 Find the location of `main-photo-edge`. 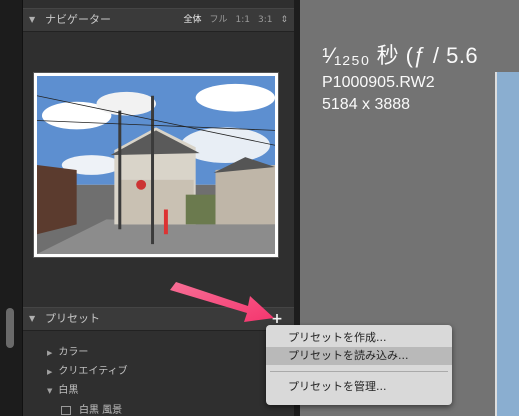

main-photo-edge is located at coordinates (507, 244).